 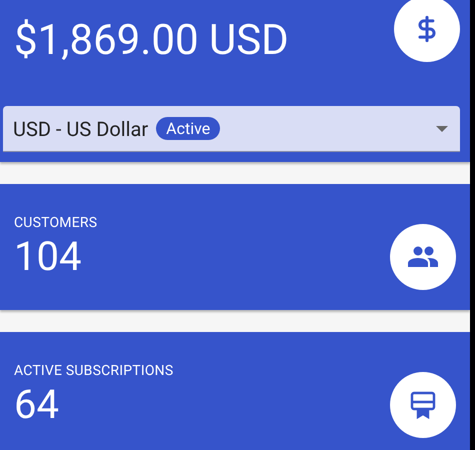 What do you see at coordinates (442, 129) in the screenshot?
I see `caret-icon` at bounding box center [442, 129].